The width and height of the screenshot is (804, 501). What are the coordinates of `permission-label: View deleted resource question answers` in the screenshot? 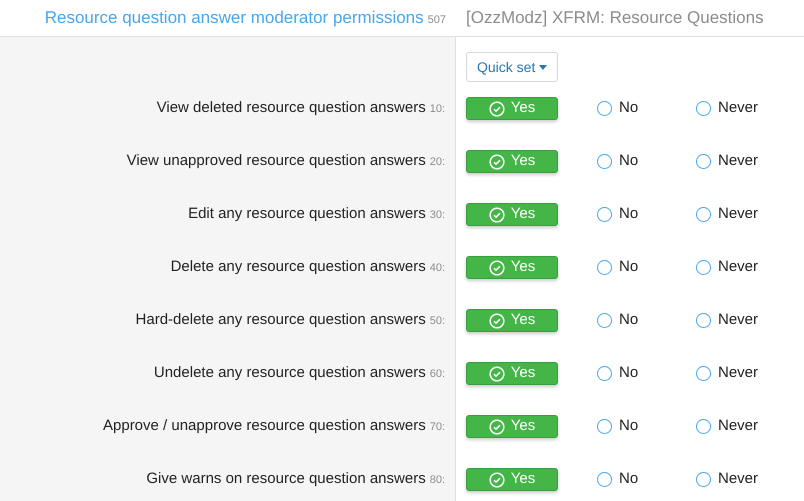 It's located at (291, 108).